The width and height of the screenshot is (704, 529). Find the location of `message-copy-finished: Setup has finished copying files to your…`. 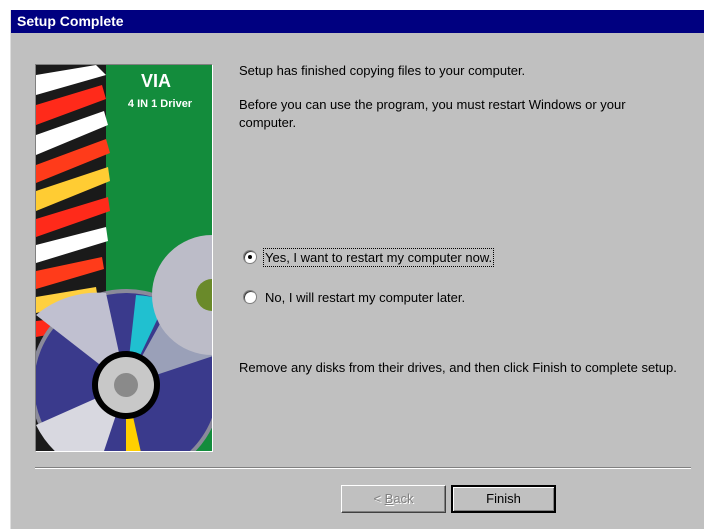

message-copy-finished: Setup has finished copying files to your… is located at coordinates (382, 70).